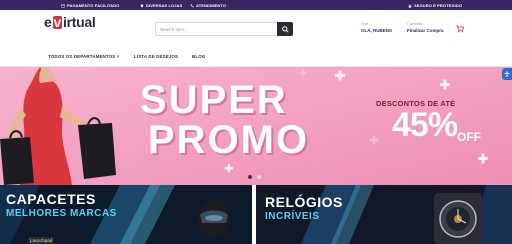 This screenshot has height=244, width=512. Describe the element at coordinates (79, 22) in the screenshot. I see `logo-rest: irtual` at that location.